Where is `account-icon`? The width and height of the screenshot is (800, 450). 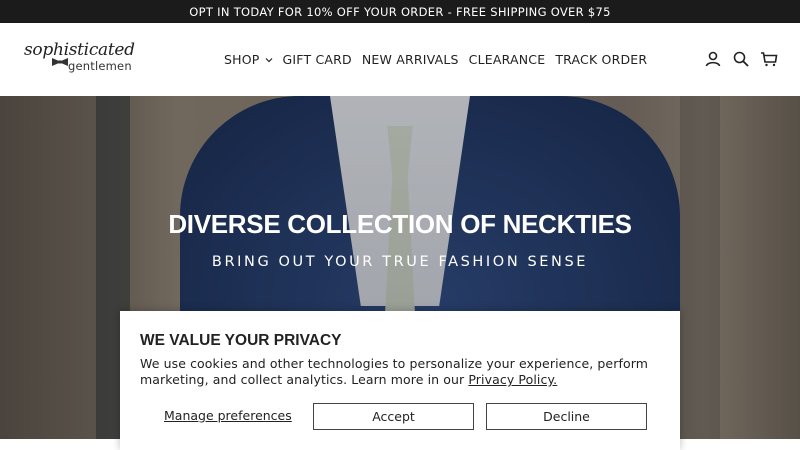
account-icon is located at coordinates (713, 59).